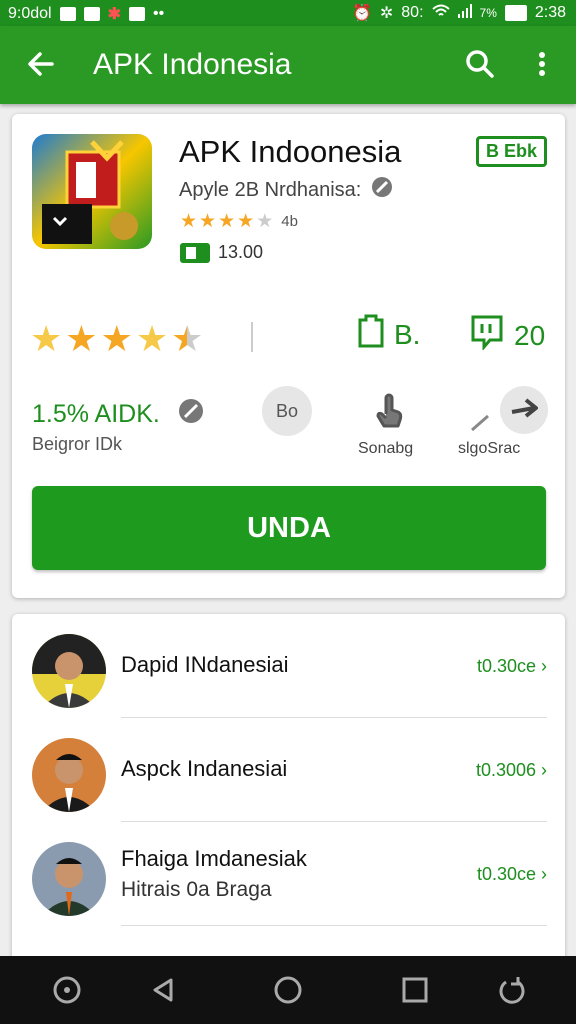 This screenshot has width=576, height=1024. I want to click on app-bar: APK Indonesia, so click(288, 65).